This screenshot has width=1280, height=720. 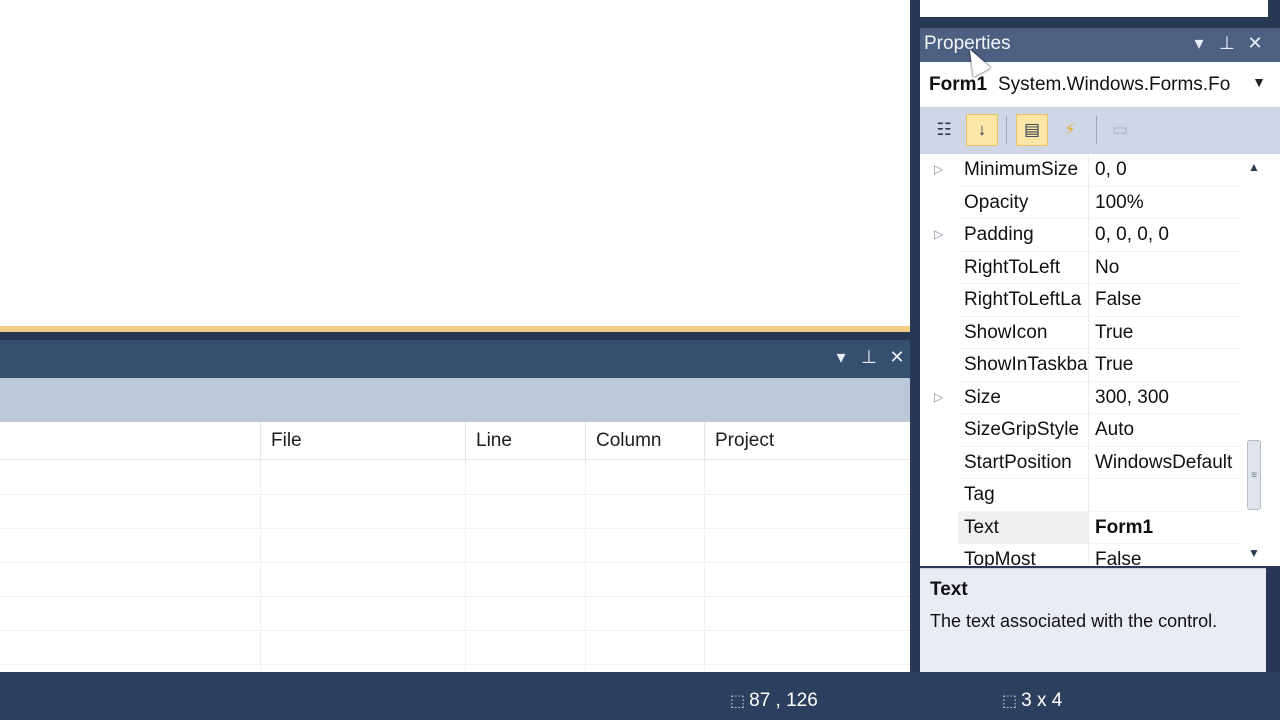 I want to click on property-row-text: Text Form1, so click(x=1080, y=527).